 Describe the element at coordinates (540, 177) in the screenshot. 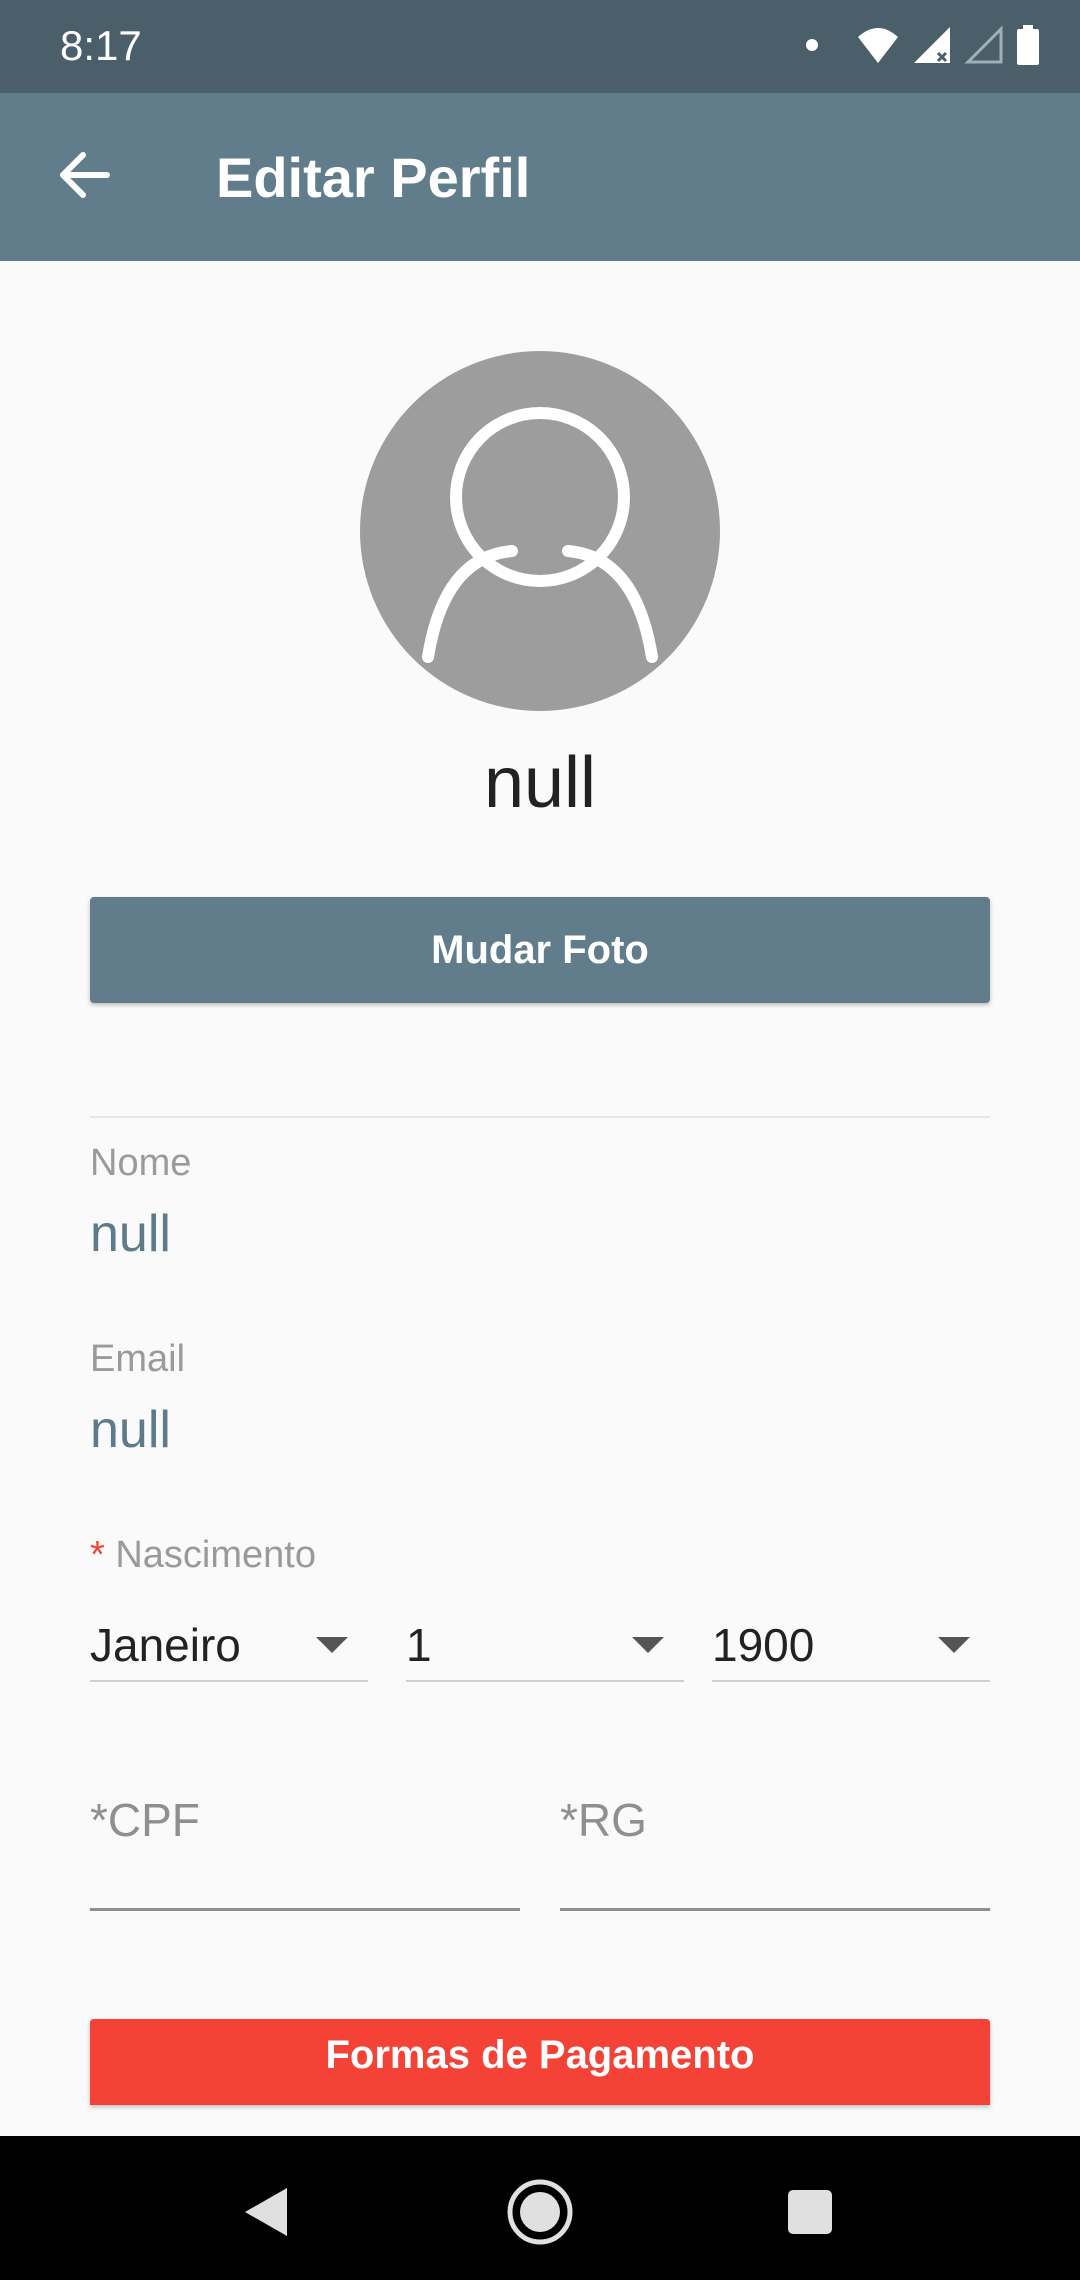

I see `app-bar: Editar Perfil` at that location.